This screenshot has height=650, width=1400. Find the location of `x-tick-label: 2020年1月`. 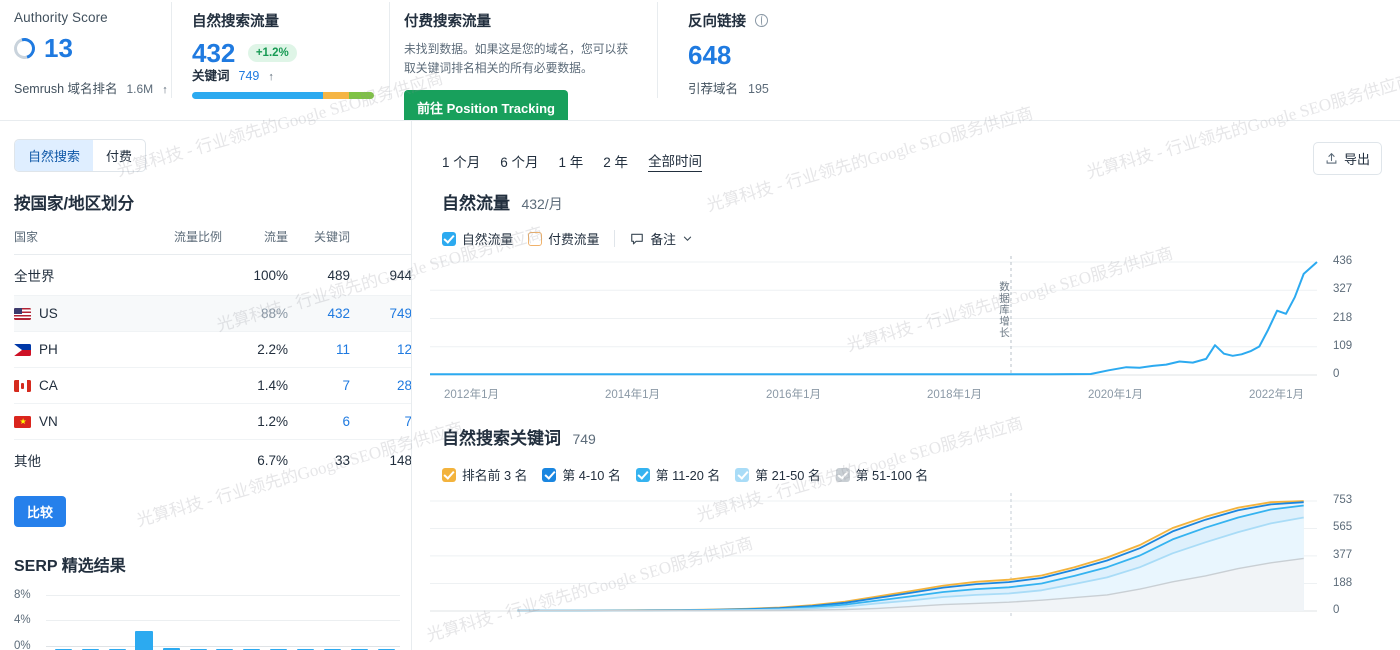

x-tick-label: 2020年1月 is located at coordinates (1115, 395).